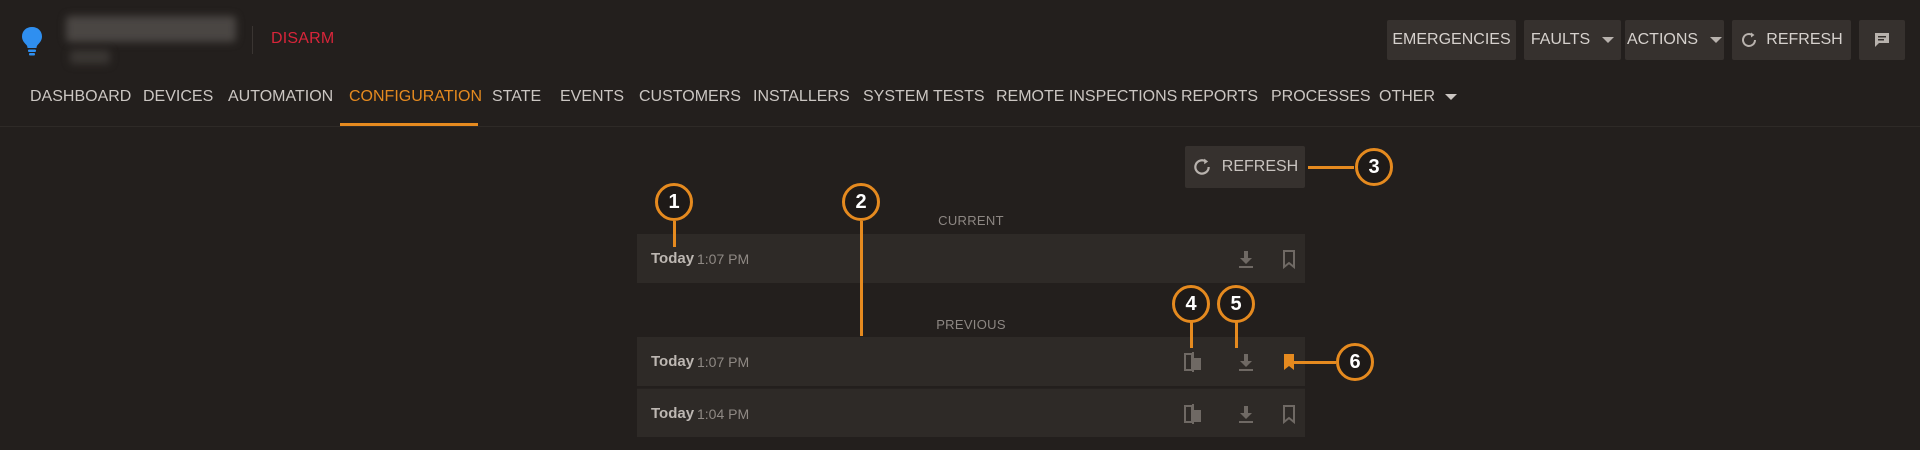  I want to click on refresh-button: REFRESH, so click(1245, 167).